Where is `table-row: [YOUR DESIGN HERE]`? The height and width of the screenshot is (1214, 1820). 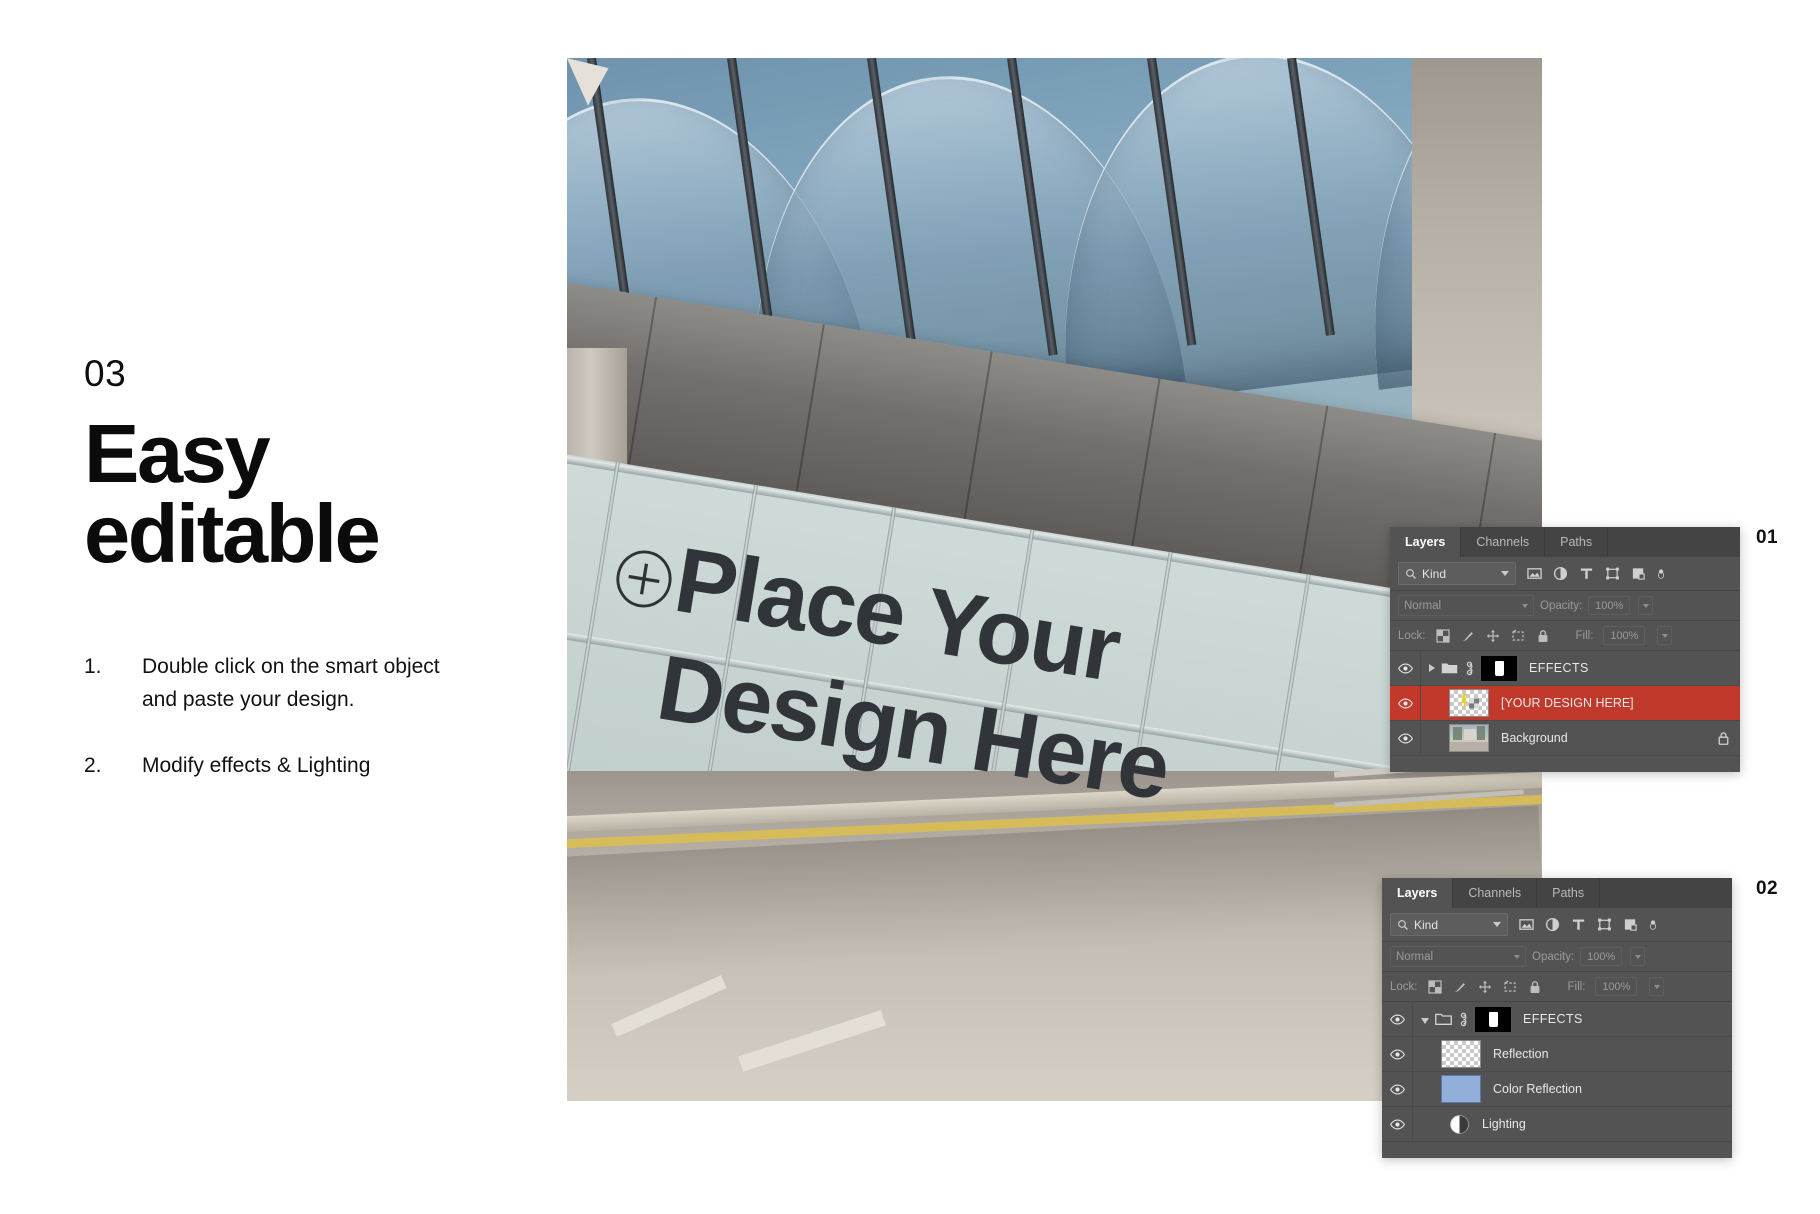
table-row: [YOUR DESIGN HERE] is located at coordinates (1565, 703).